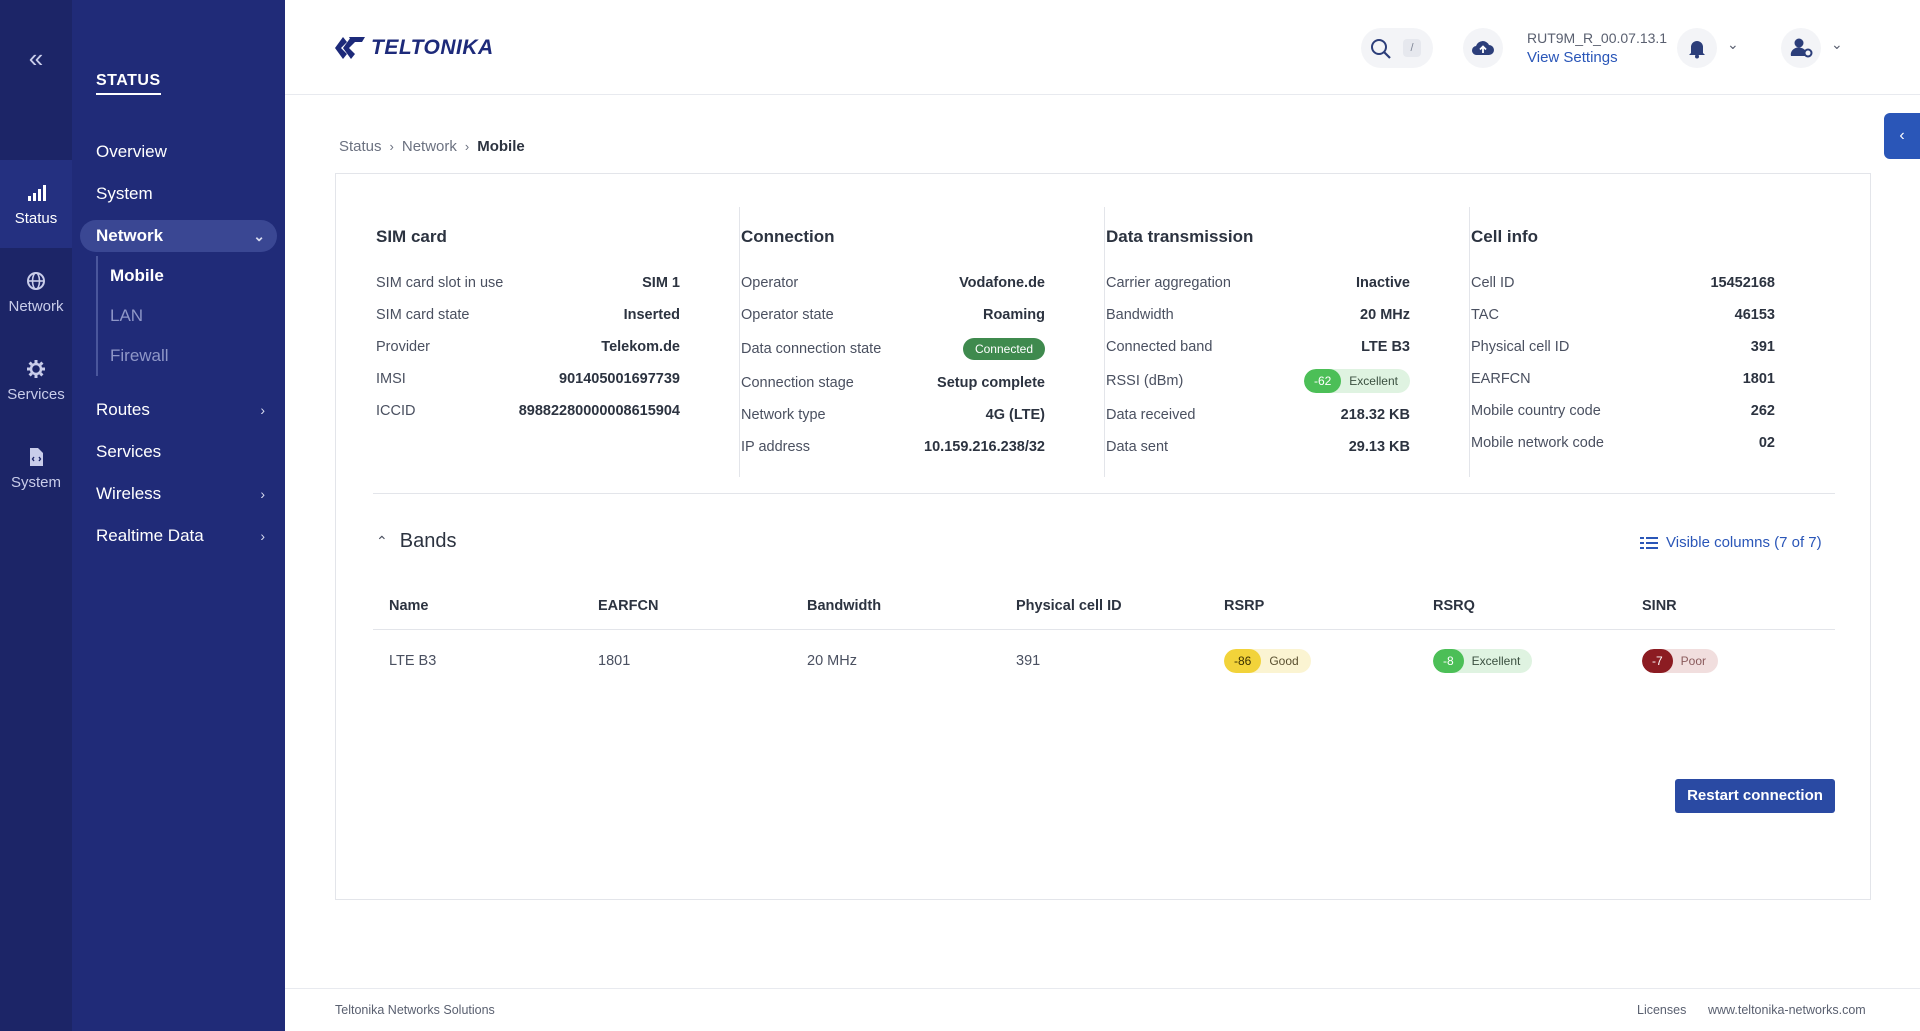 This screenshot has width=1920, height=1031. Describe the element at coordinates (1762, 347) in the screenshot. I see `info-value: 391` at that location.